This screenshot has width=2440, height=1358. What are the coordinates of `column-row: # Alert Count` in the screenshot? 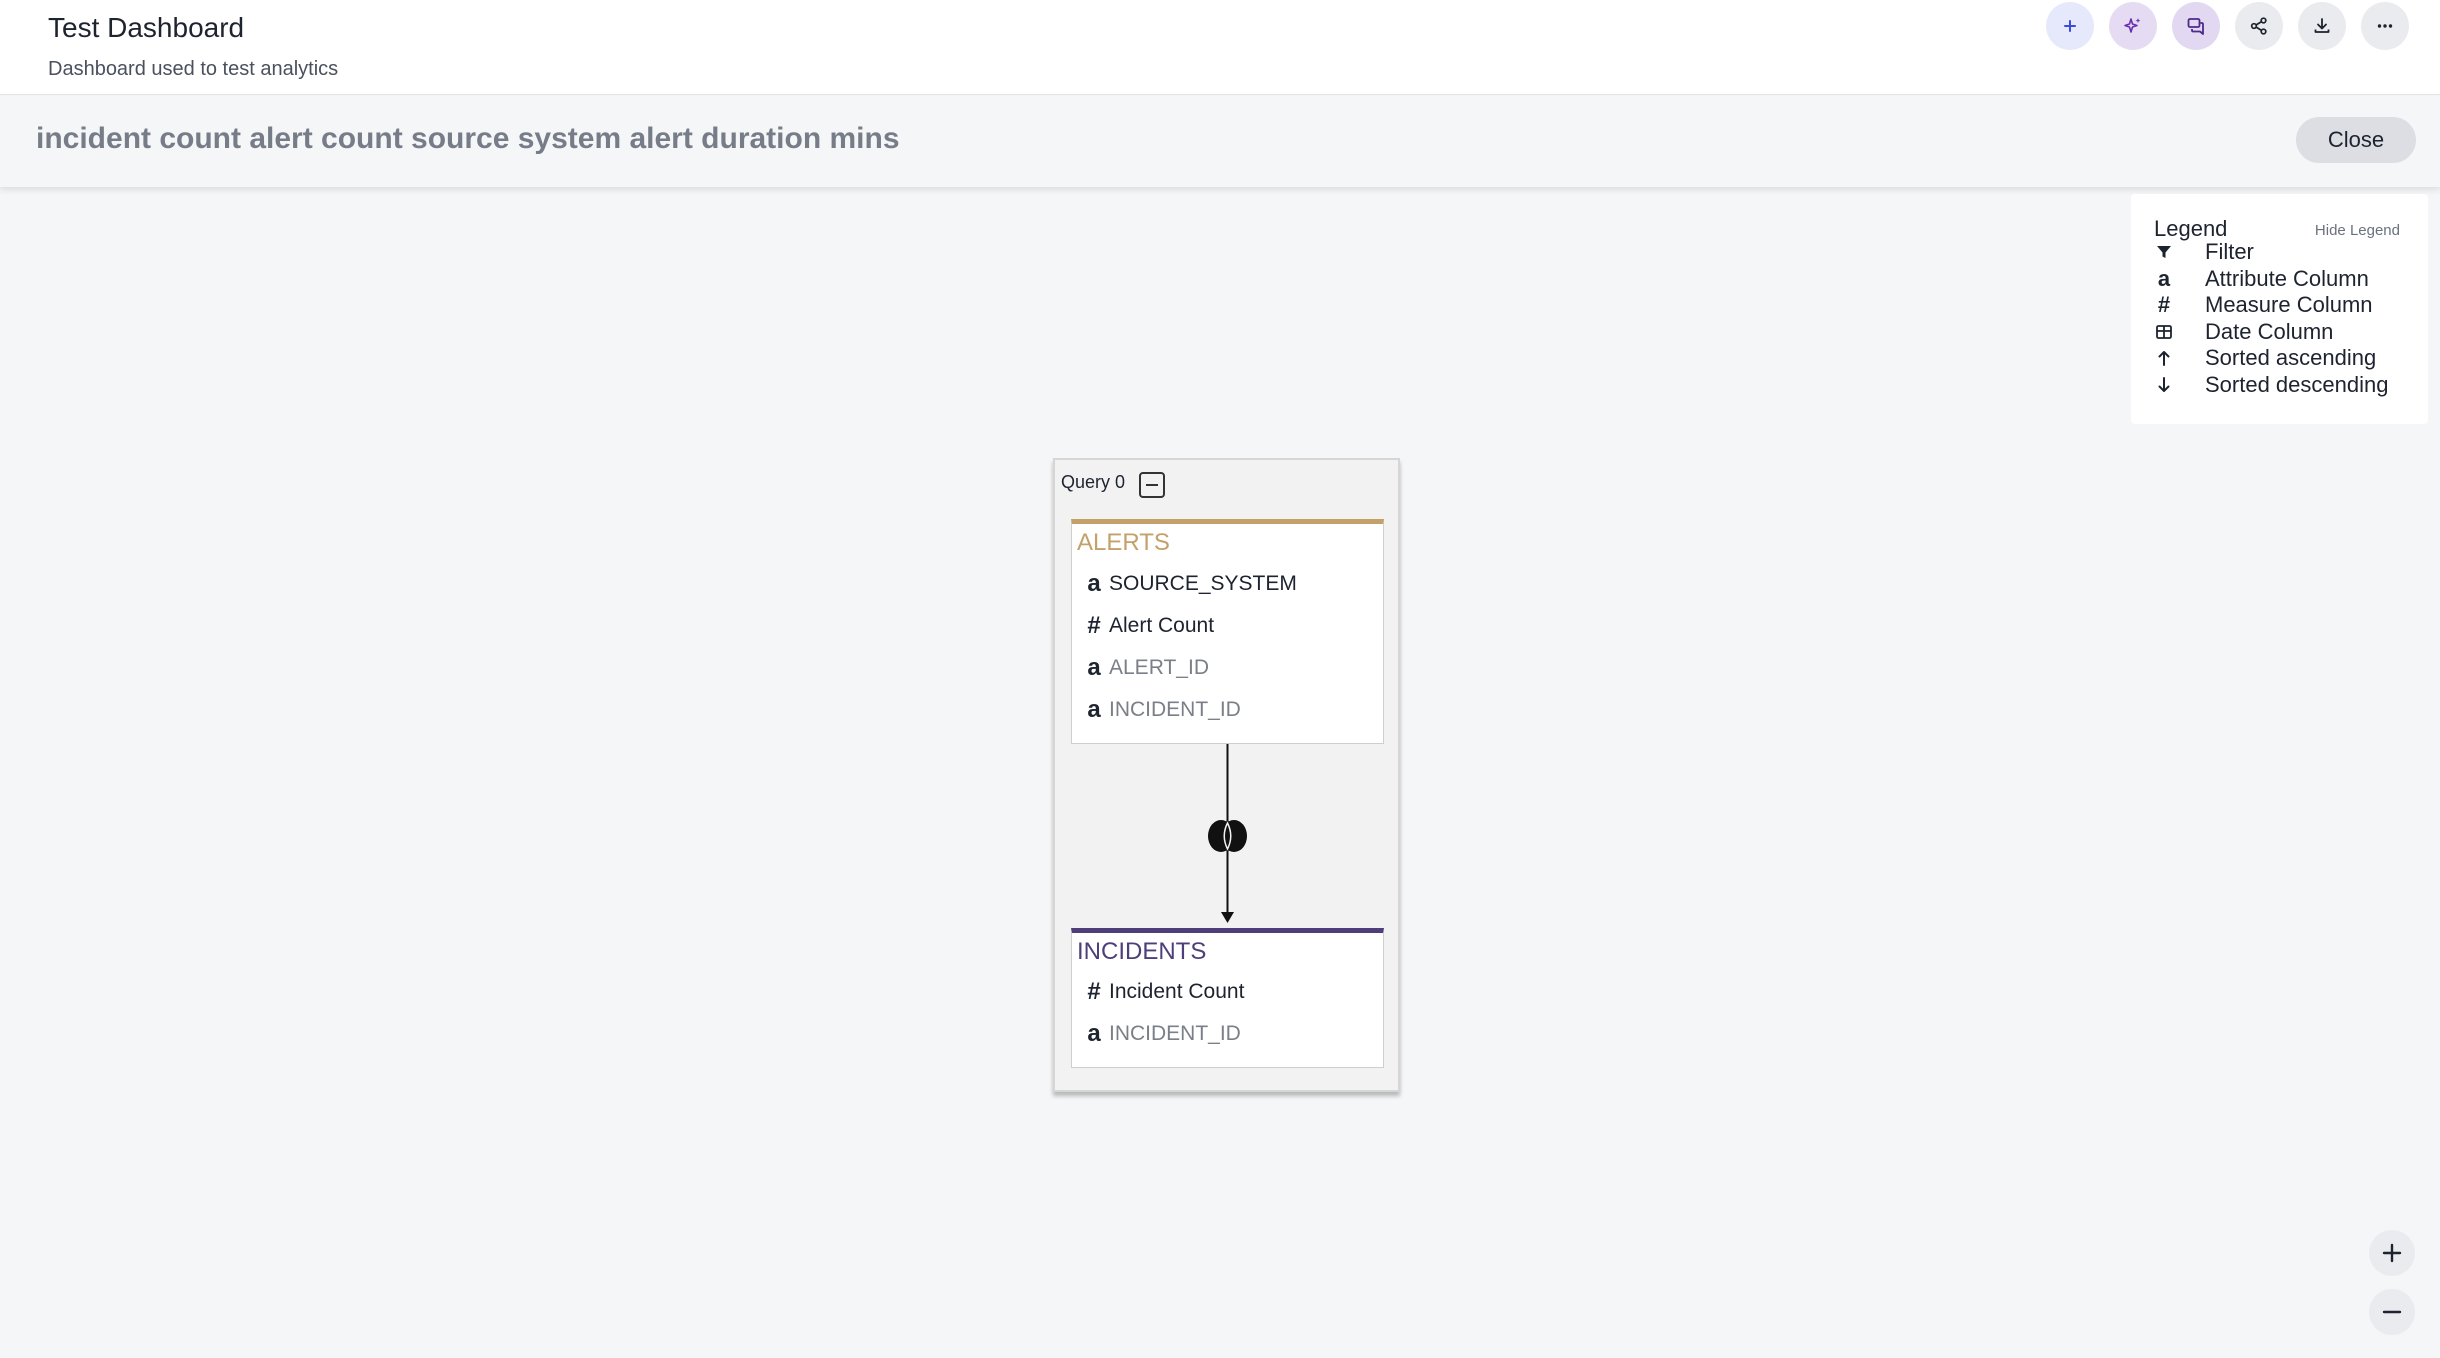 It's located at (1149, 626).